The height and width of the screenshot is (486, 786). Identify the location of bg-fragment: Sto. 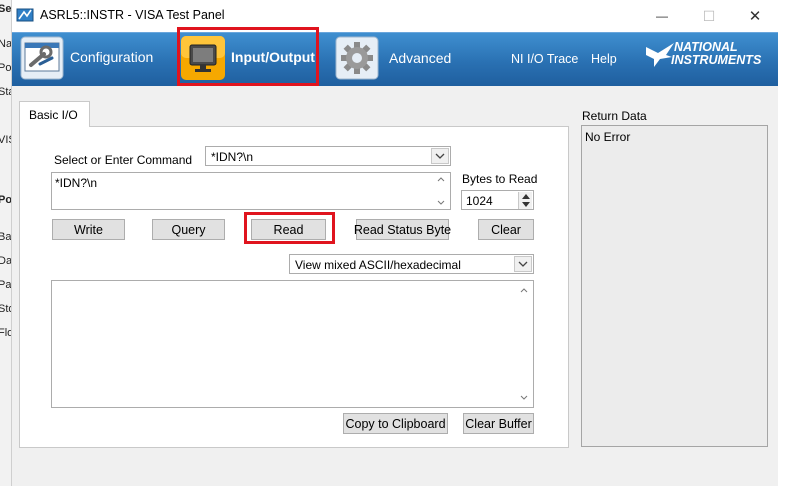
(5, 309).